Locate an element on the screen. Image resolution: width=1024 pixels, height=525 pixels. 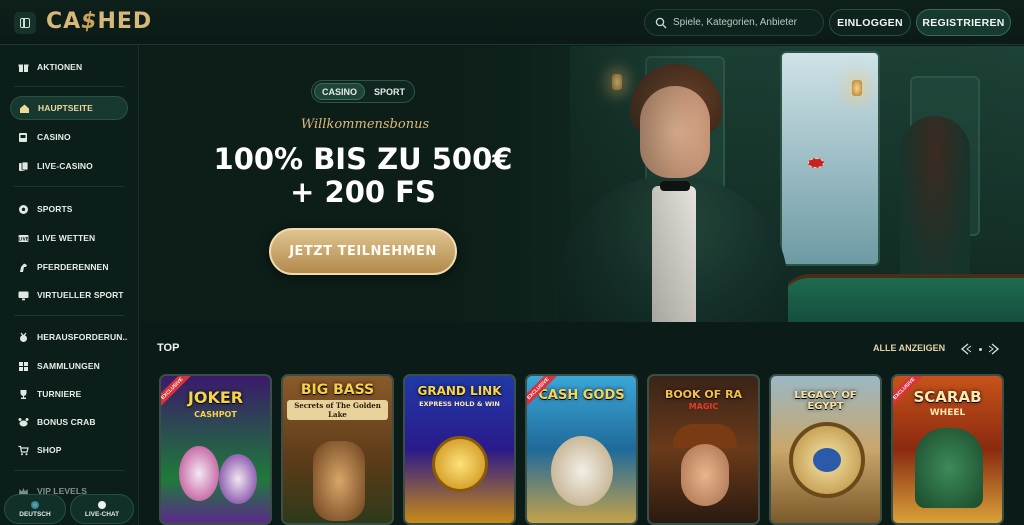
live-chat-button: LIVE-CHAT is located at coordinates (102, 509).